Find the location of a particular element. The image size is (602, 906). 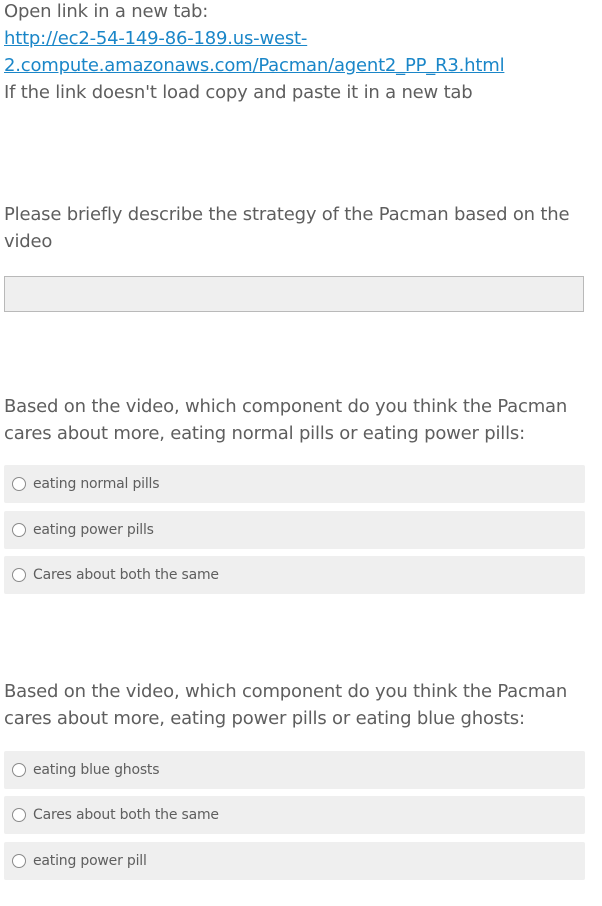

option-label: eating power pills is located at coordinates (93, 530).